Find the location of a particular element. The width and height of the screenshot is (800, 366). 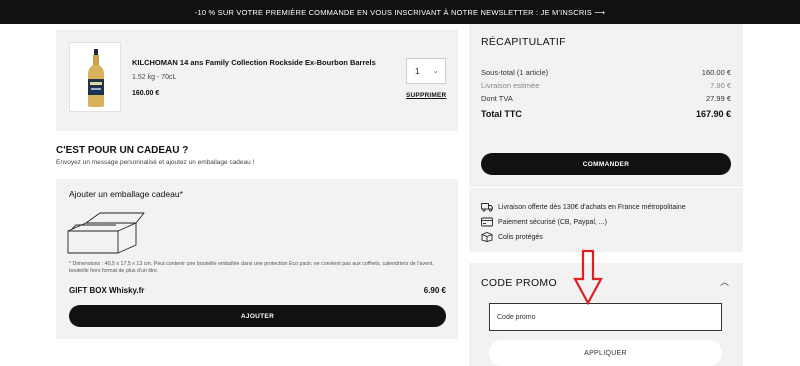

product-weight-volume: 1.52 kg - 70cL is located at coordinates (154, 77).